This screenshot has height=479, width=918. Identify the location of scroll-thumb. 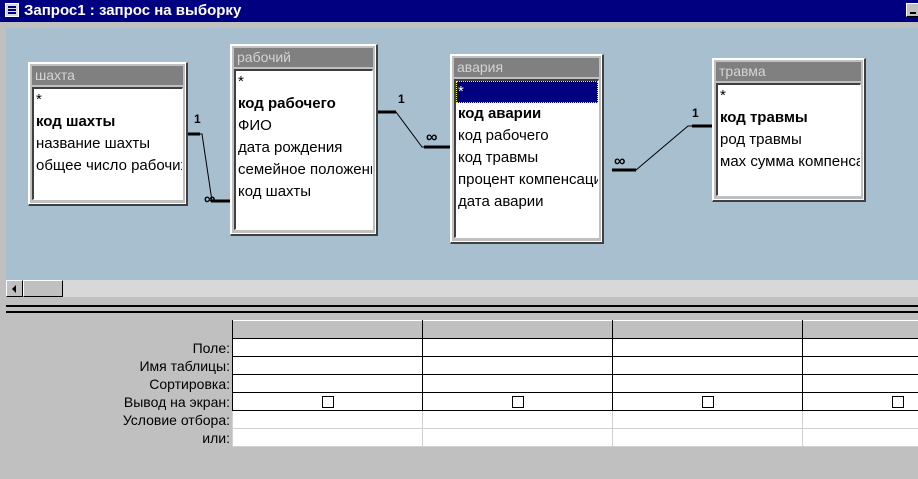
(43, 288).